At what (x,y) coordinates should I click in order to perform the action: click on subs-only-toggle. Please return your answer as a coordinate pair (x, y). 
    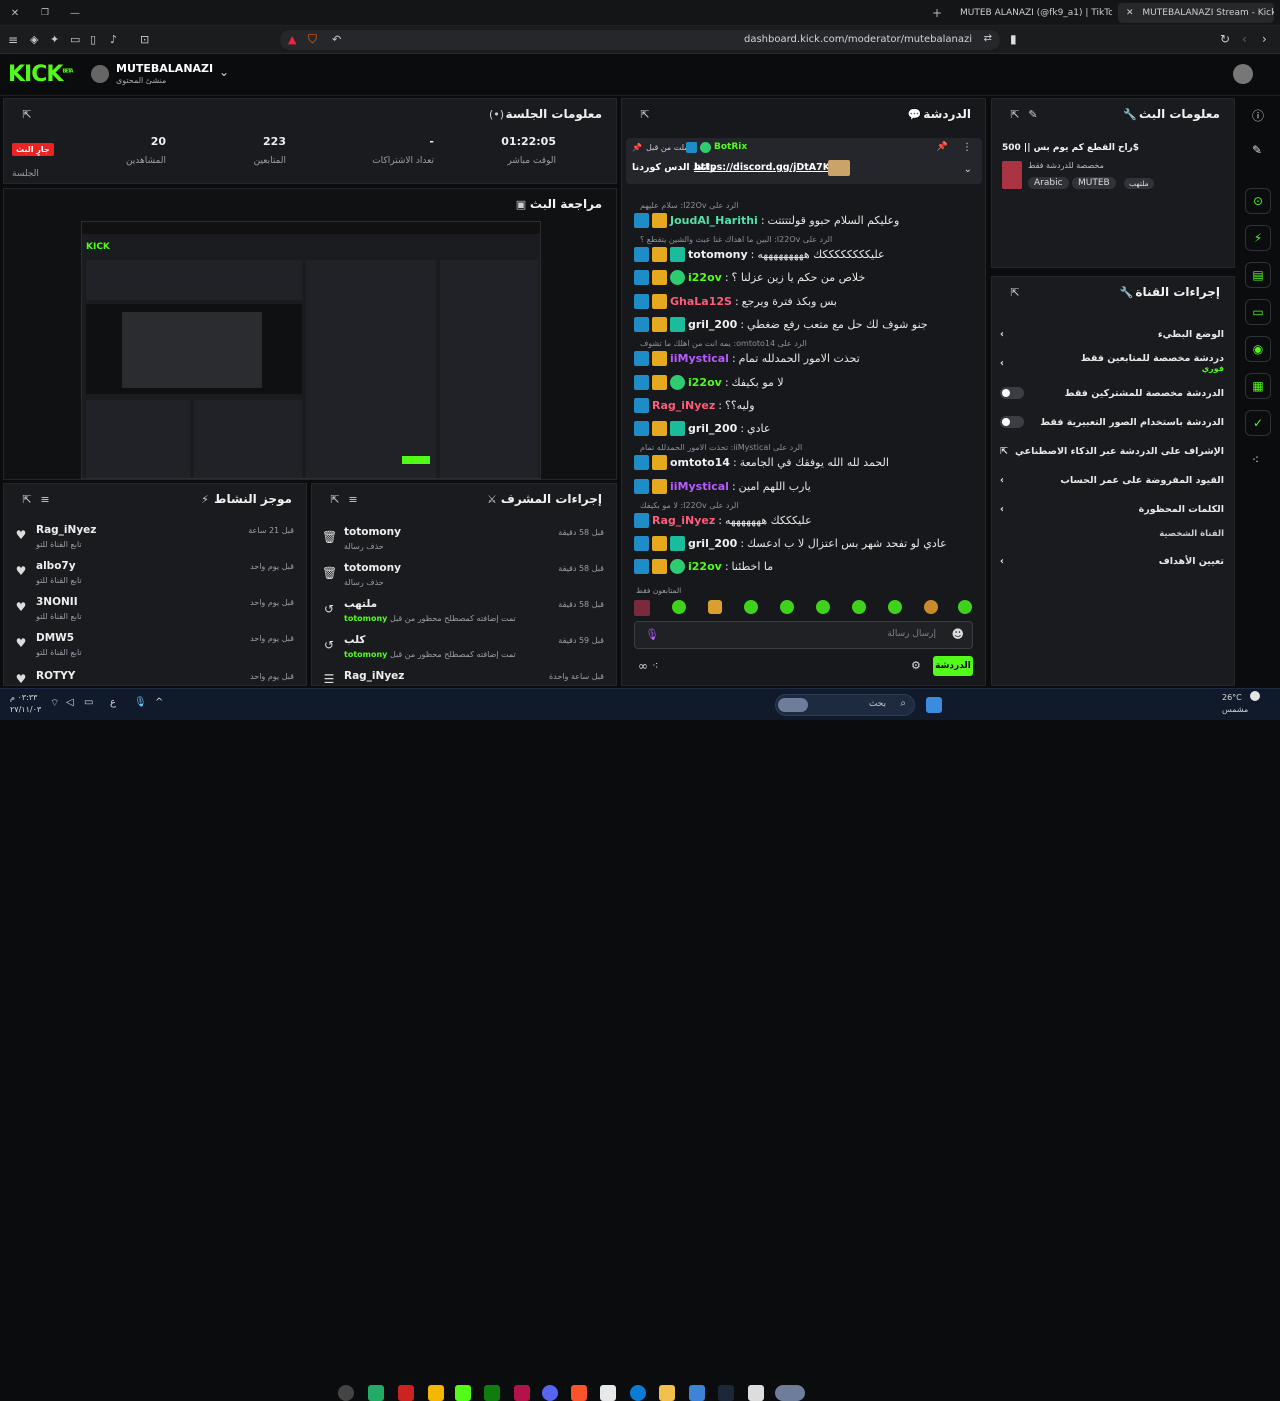
    Looking at the image, I should click on (1012, 393).